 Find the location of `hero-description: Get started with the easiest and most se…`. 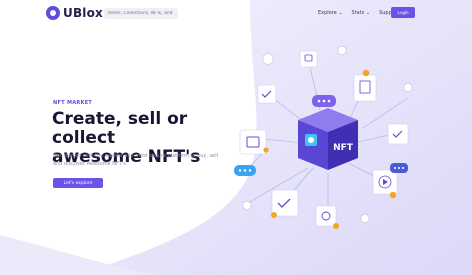

hero-description: Get started with the easiest and most se… is located at coordinates (136, 160).